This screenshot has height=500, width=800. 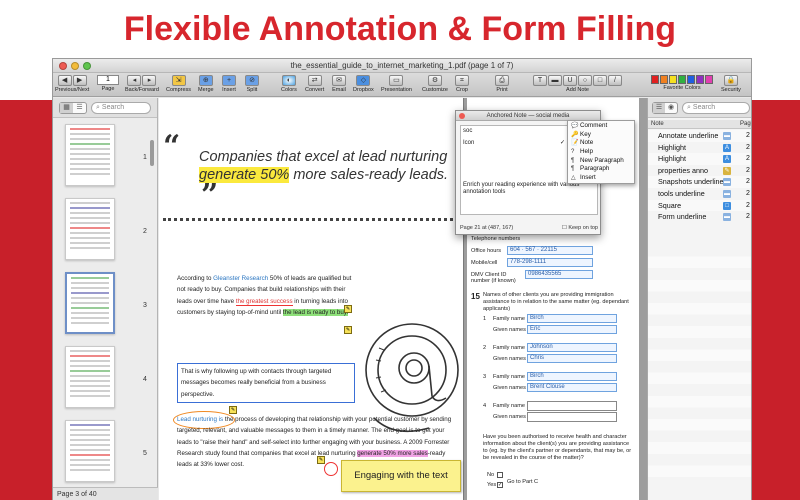 What do you see at coordinates (396, 85) in the screenshot?
I see `presentation-button: ▭ Presentation` at bounding box center [396, 85].